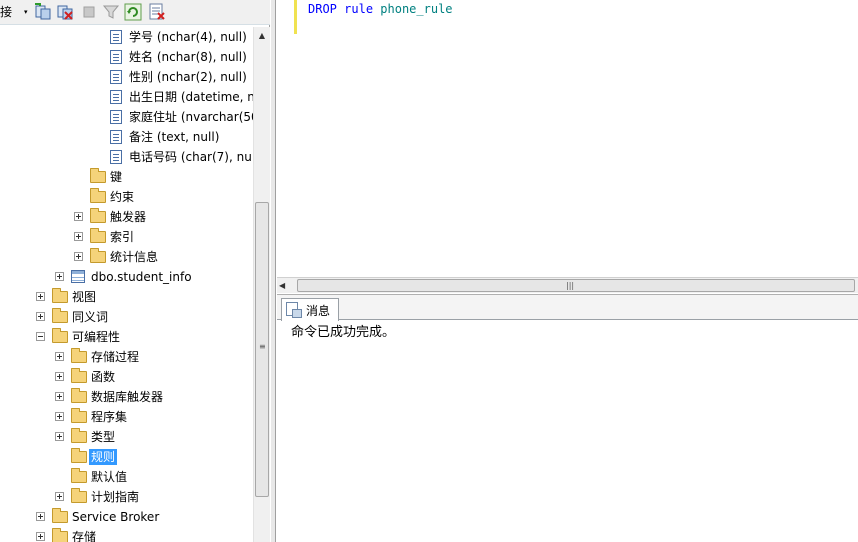 This screenshot has width=858, height=542. I want to click on tree-item-defaults: 默认值, so click(126, 477).